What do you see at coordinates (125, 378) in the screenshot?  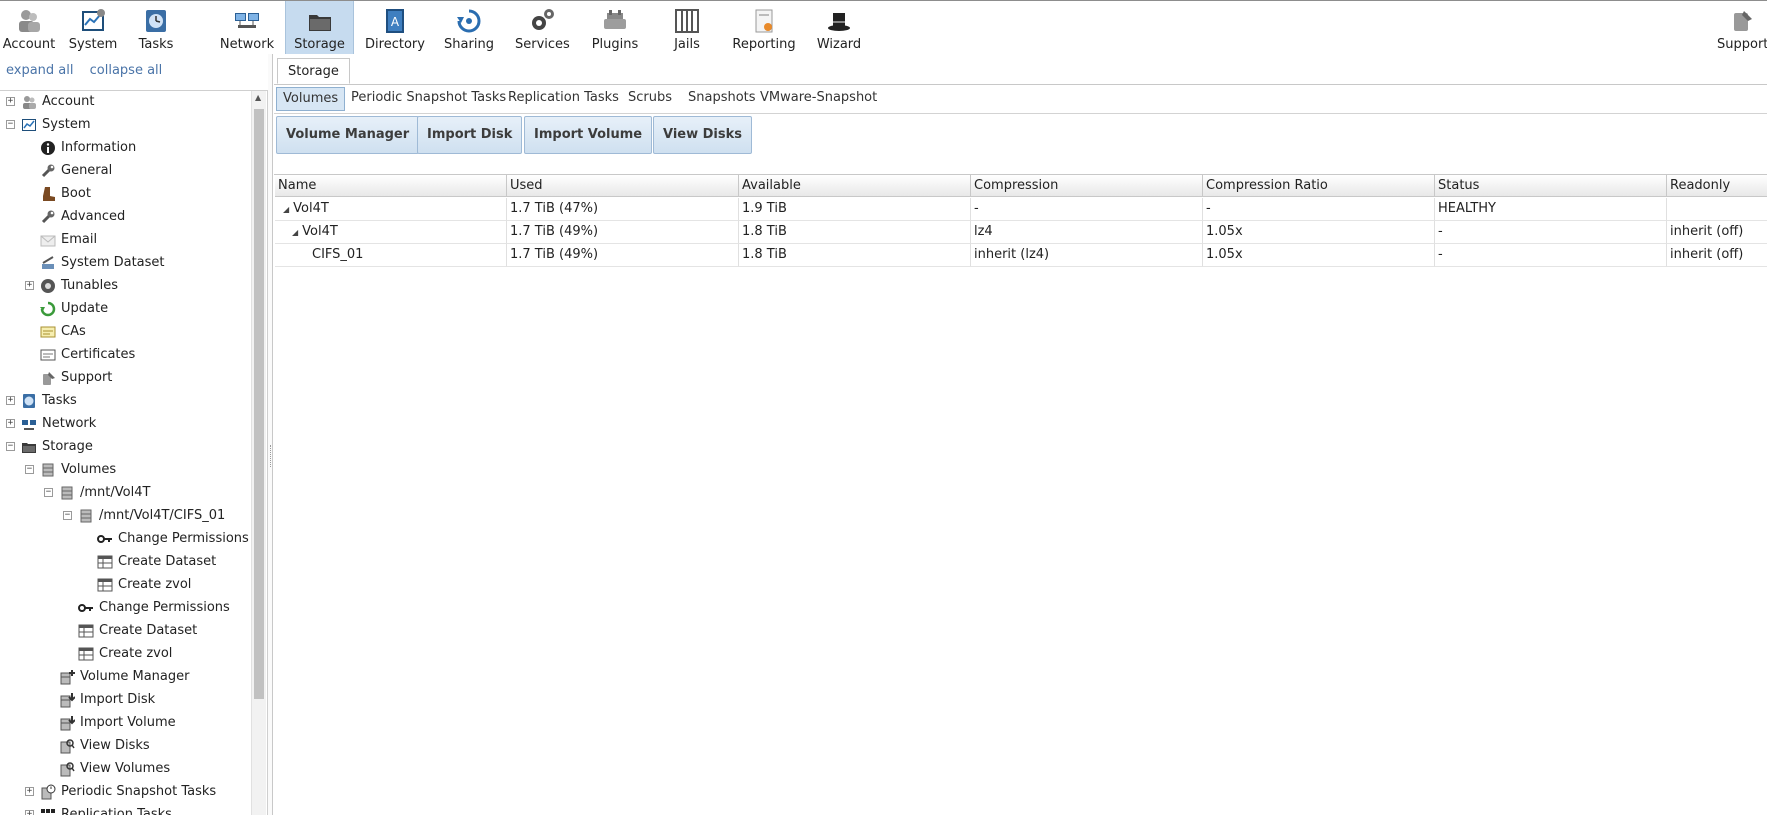 I see `tree-item-support: Support` at bounding box center [125, 378].